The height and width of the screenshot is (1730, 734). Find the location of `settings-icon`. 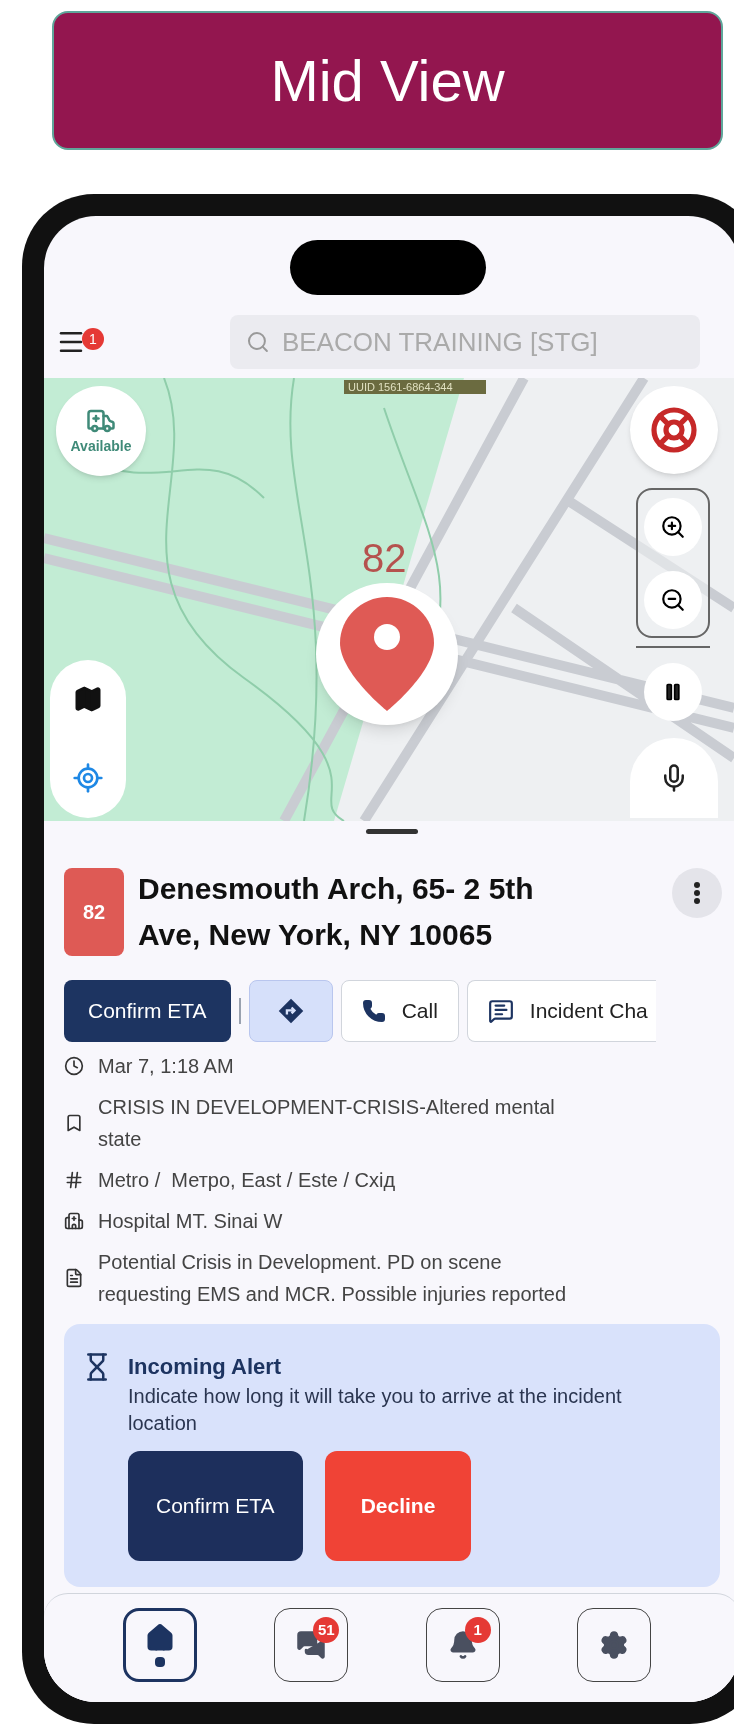

settings-icon is located at coordinates (614, 1645).